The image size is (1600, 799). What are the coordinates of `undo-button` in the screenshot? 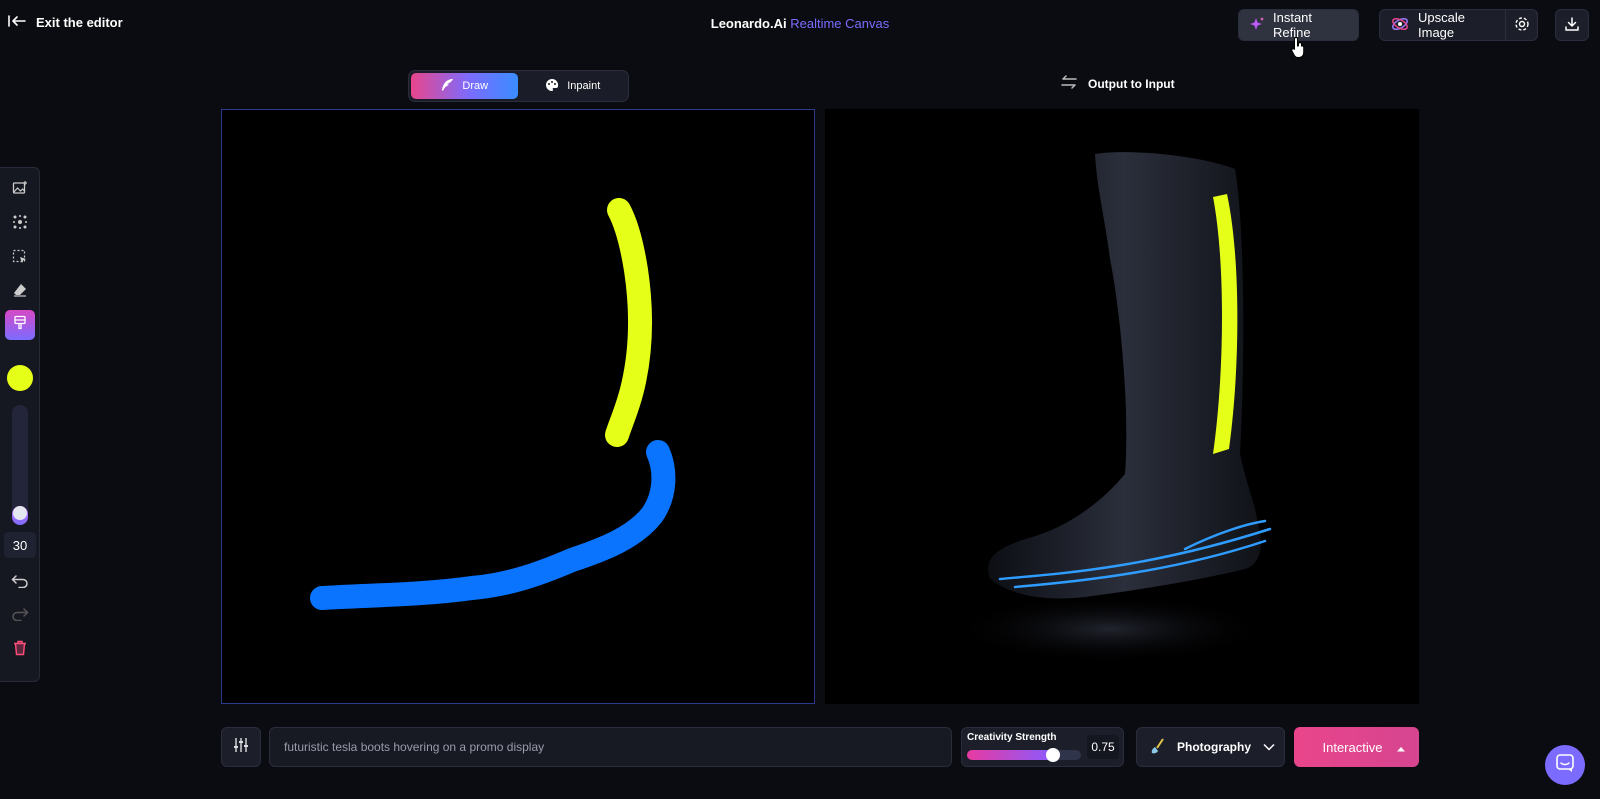 It's located at (20, 583).